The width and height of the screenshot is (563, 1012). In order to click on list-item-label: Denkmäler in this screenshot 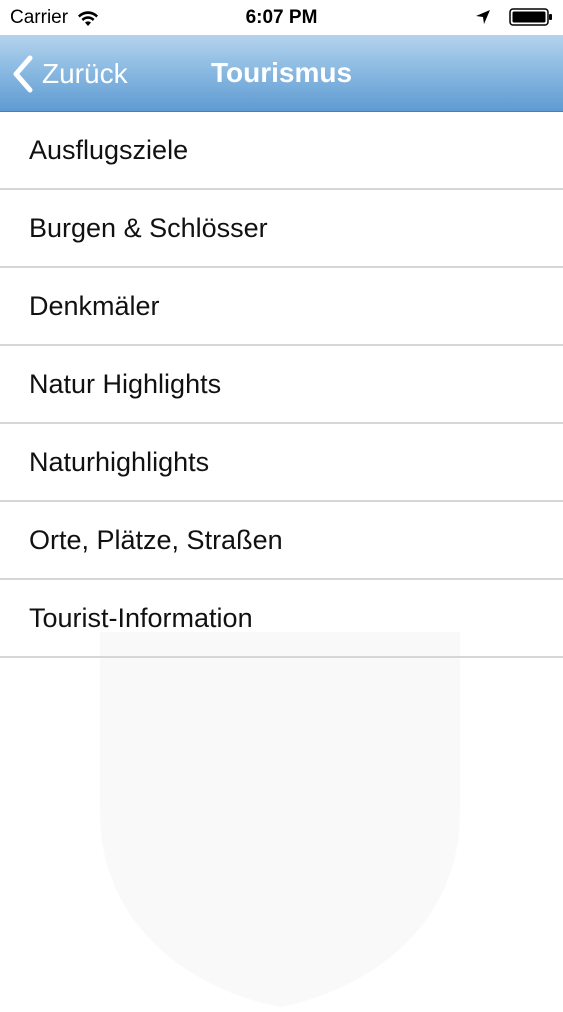, I will do `click(94, 305)`.